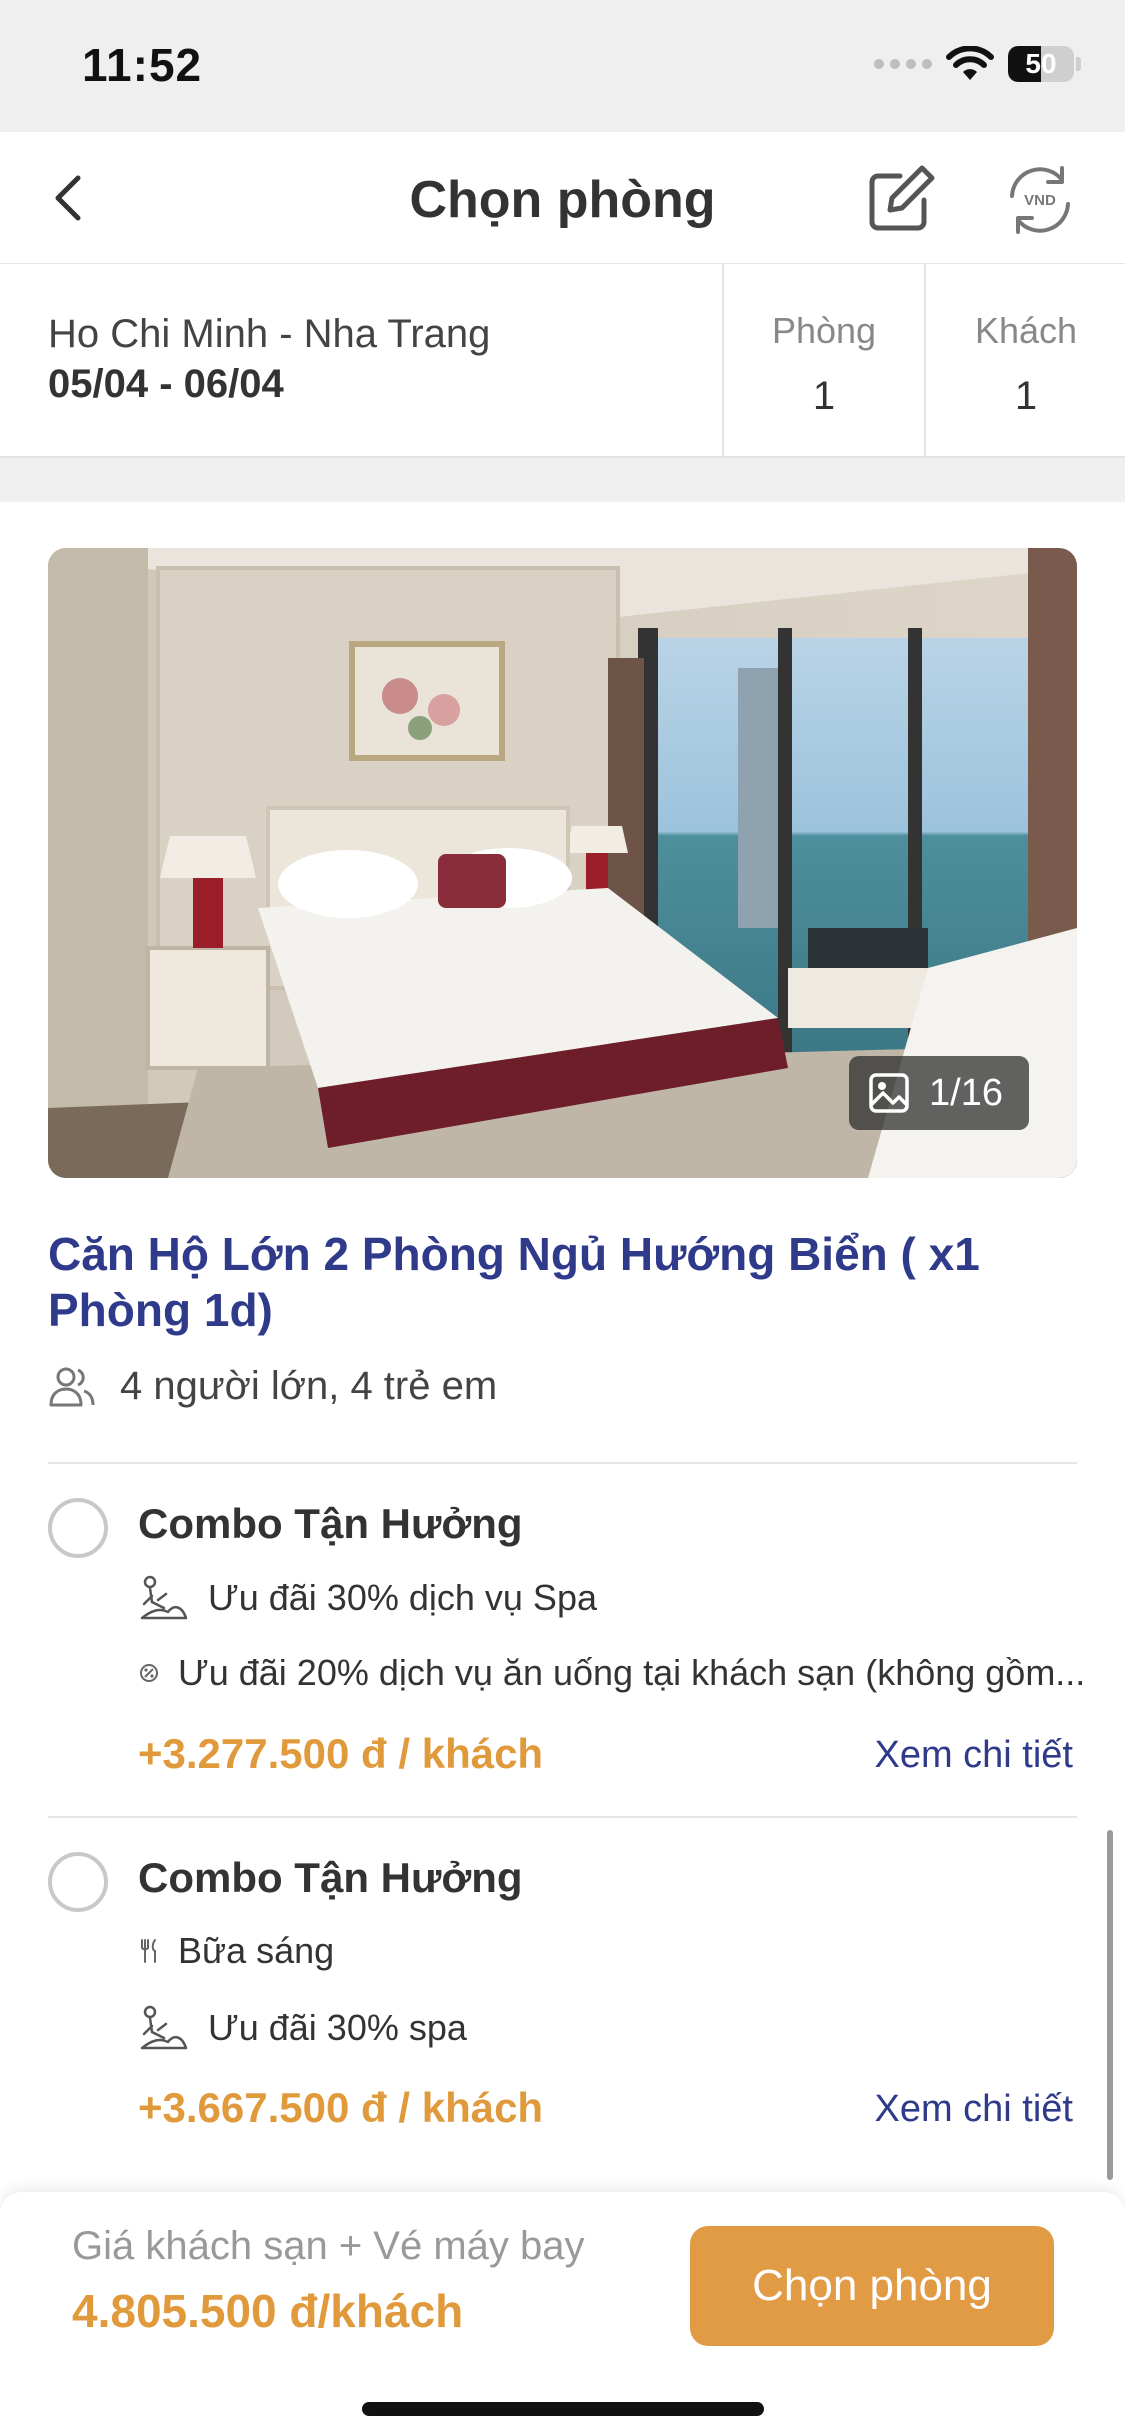 This screenshot has height=2436, width=1125. Describe the element at coordinates (337, 2027) in the screenshot. I see `combo-2-perk-2-text: Ưu đãi 30% spa` at that location.